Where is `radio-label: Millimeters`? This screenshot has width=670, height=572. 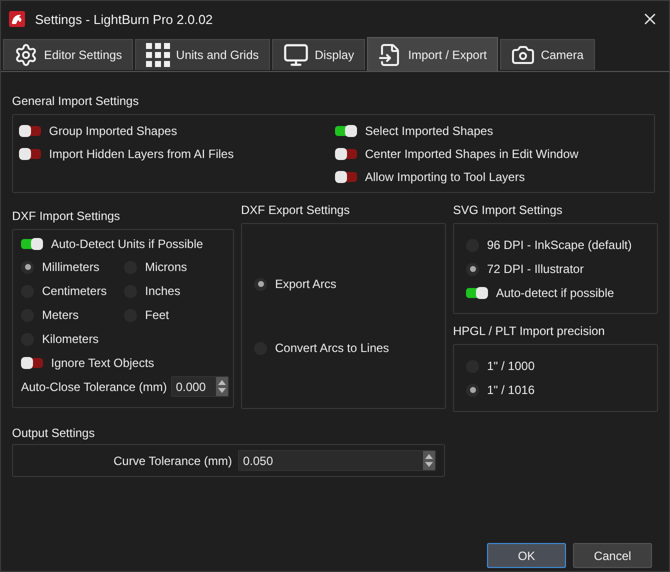
radio-label: Millimeters is located at coordinates (71, 267).